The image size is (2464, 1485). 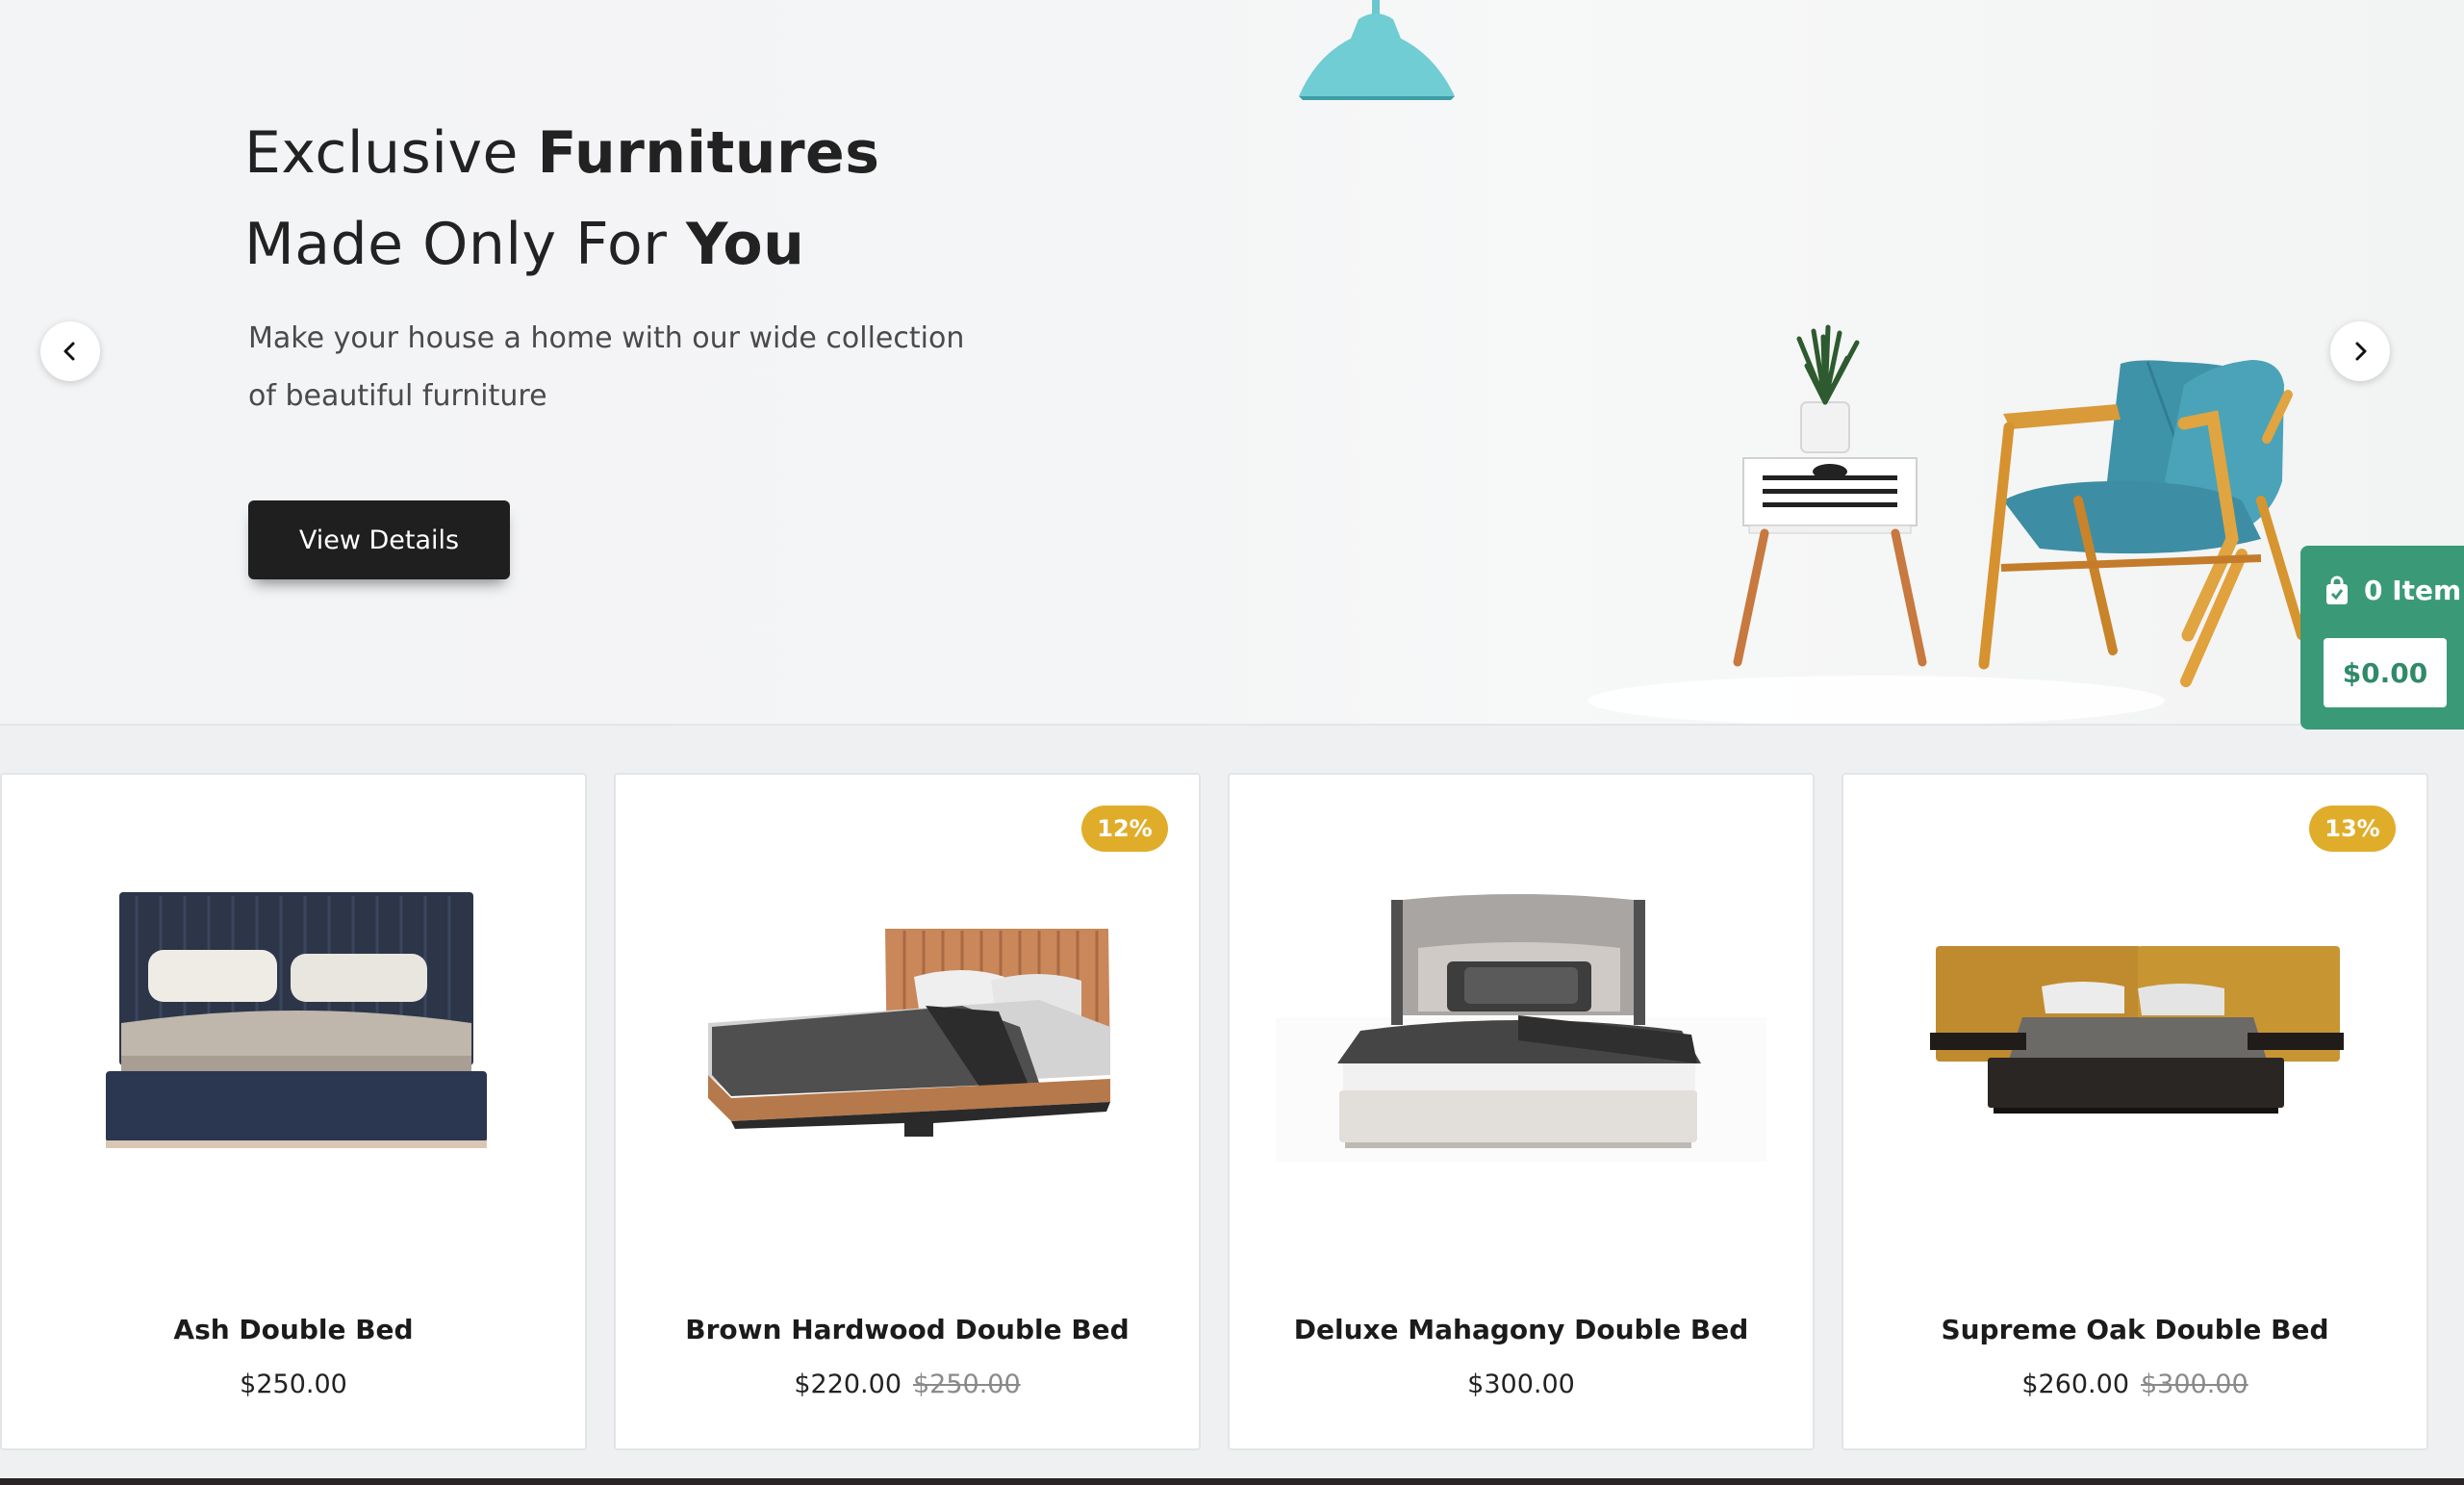 I want to click on cart-count-label: 0 Item, so click(x=2413, y=590).